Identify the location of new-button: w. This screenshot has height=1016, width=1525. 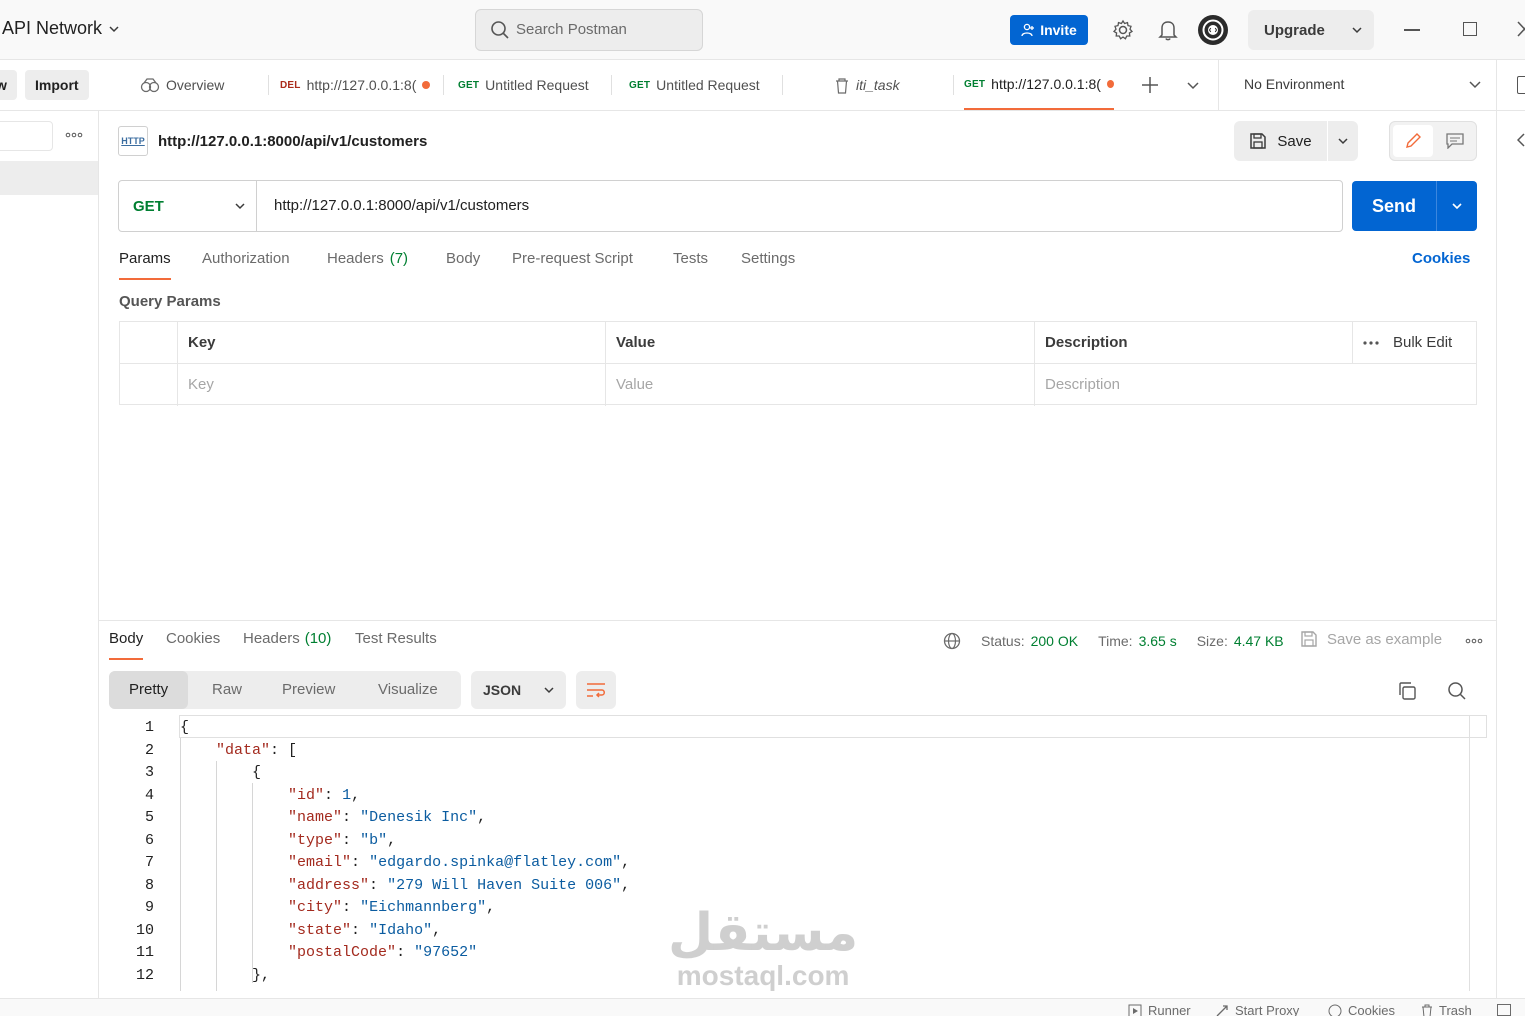
(8, 85).